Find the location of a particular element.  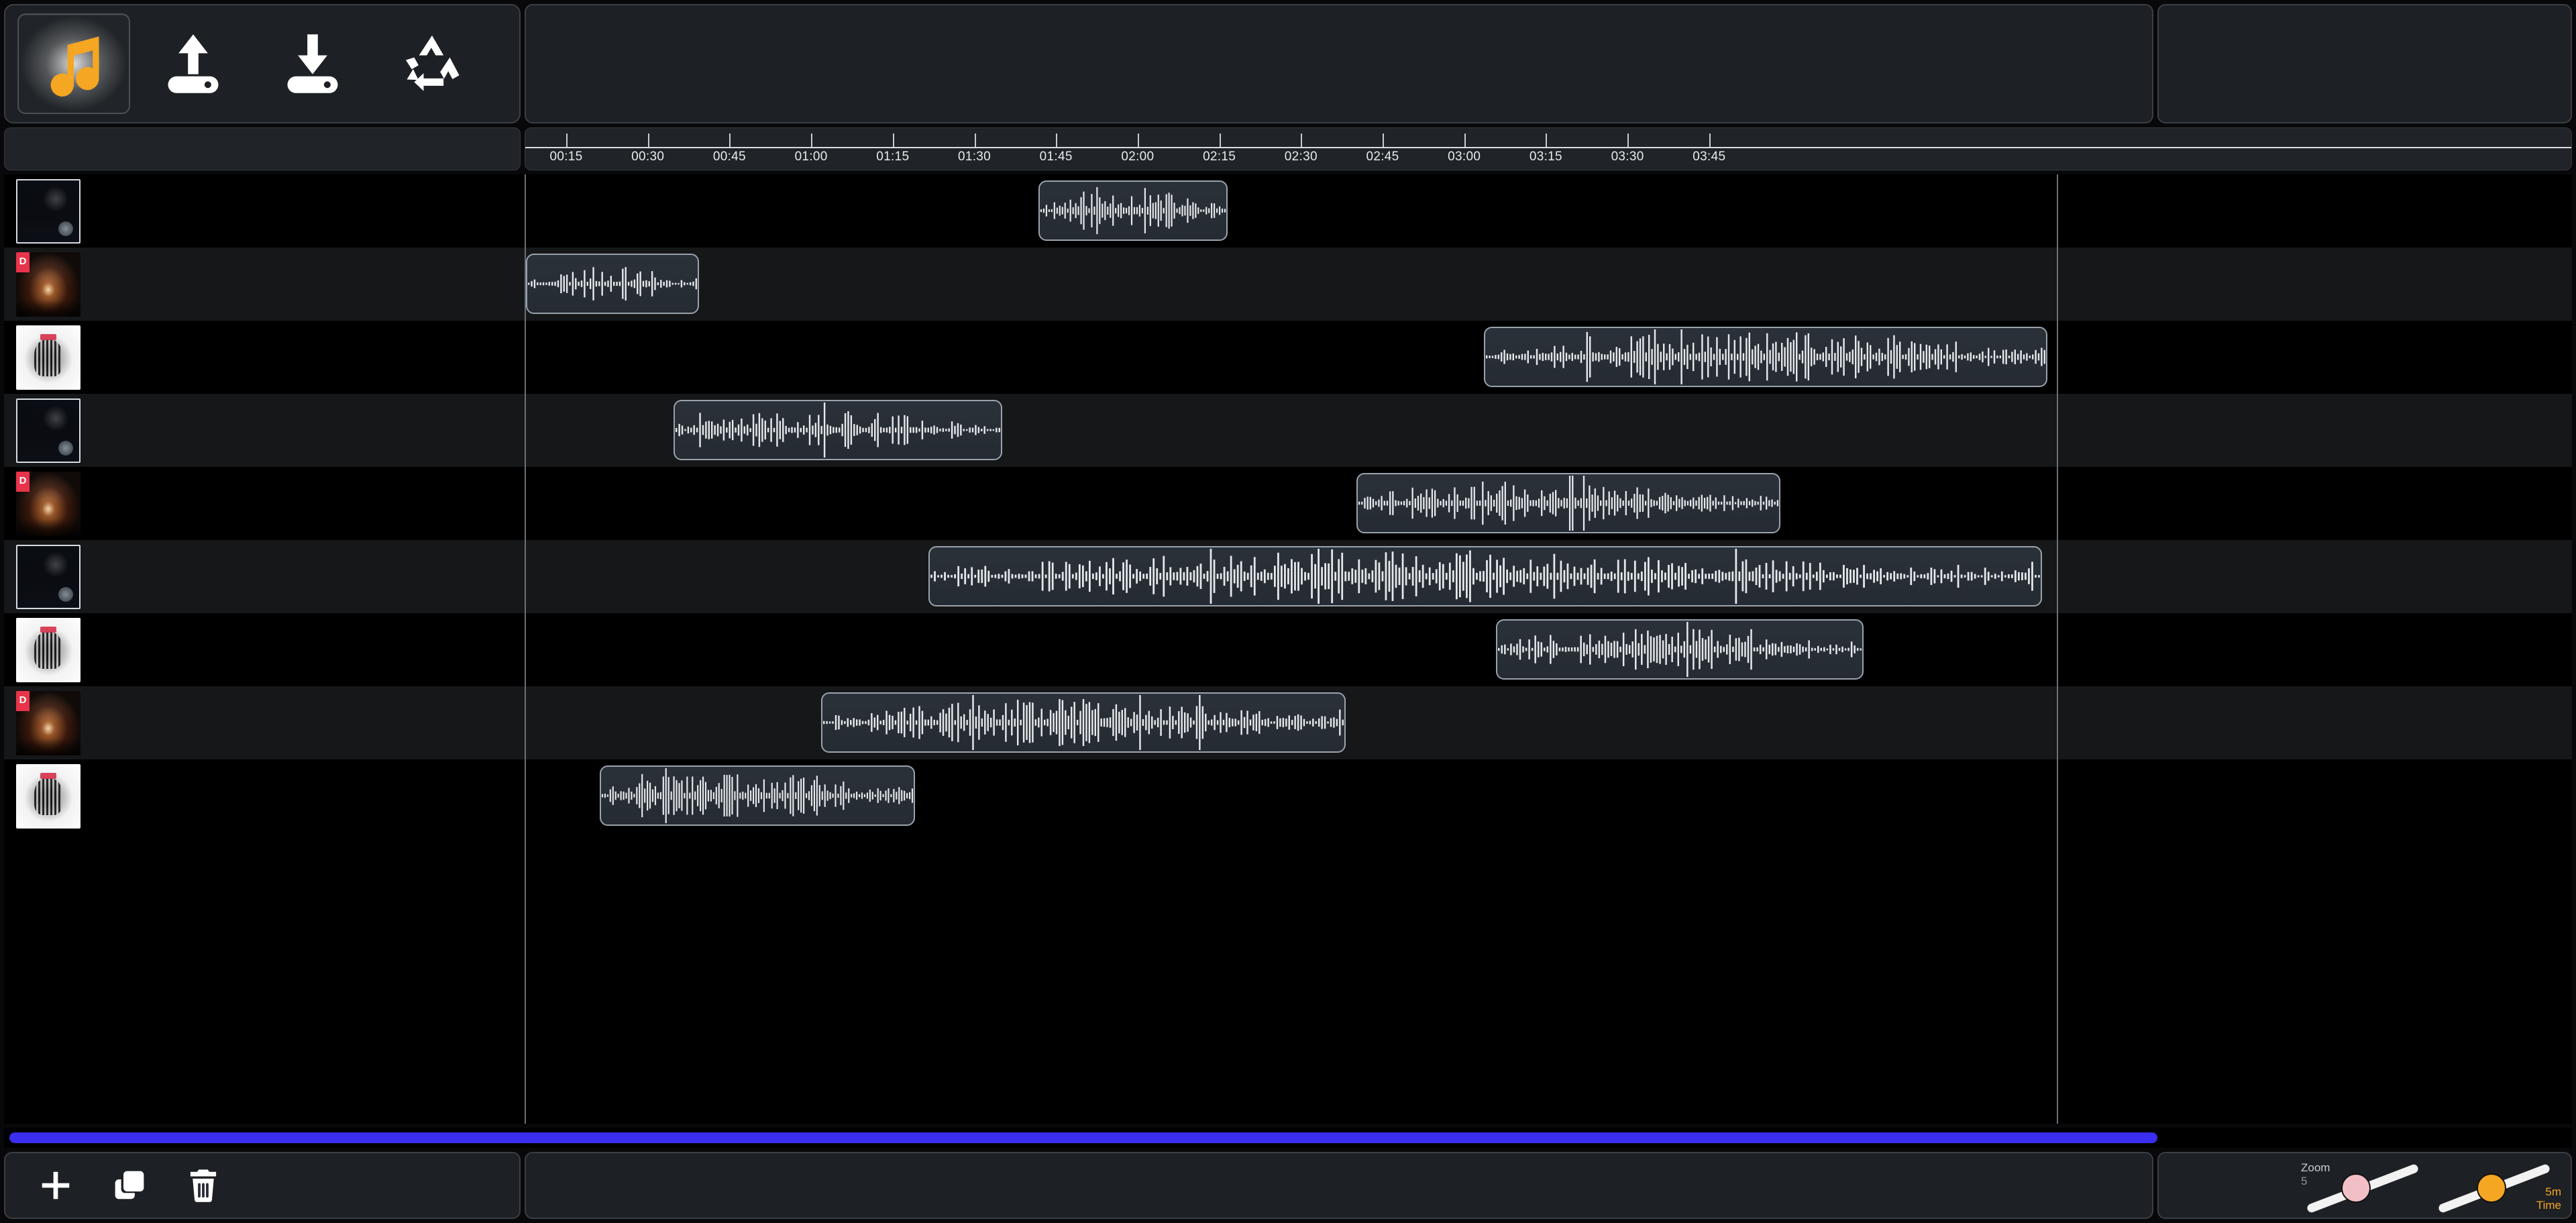

zoom-slider: Zoom 5 is located at coordinates (2363, 1185).